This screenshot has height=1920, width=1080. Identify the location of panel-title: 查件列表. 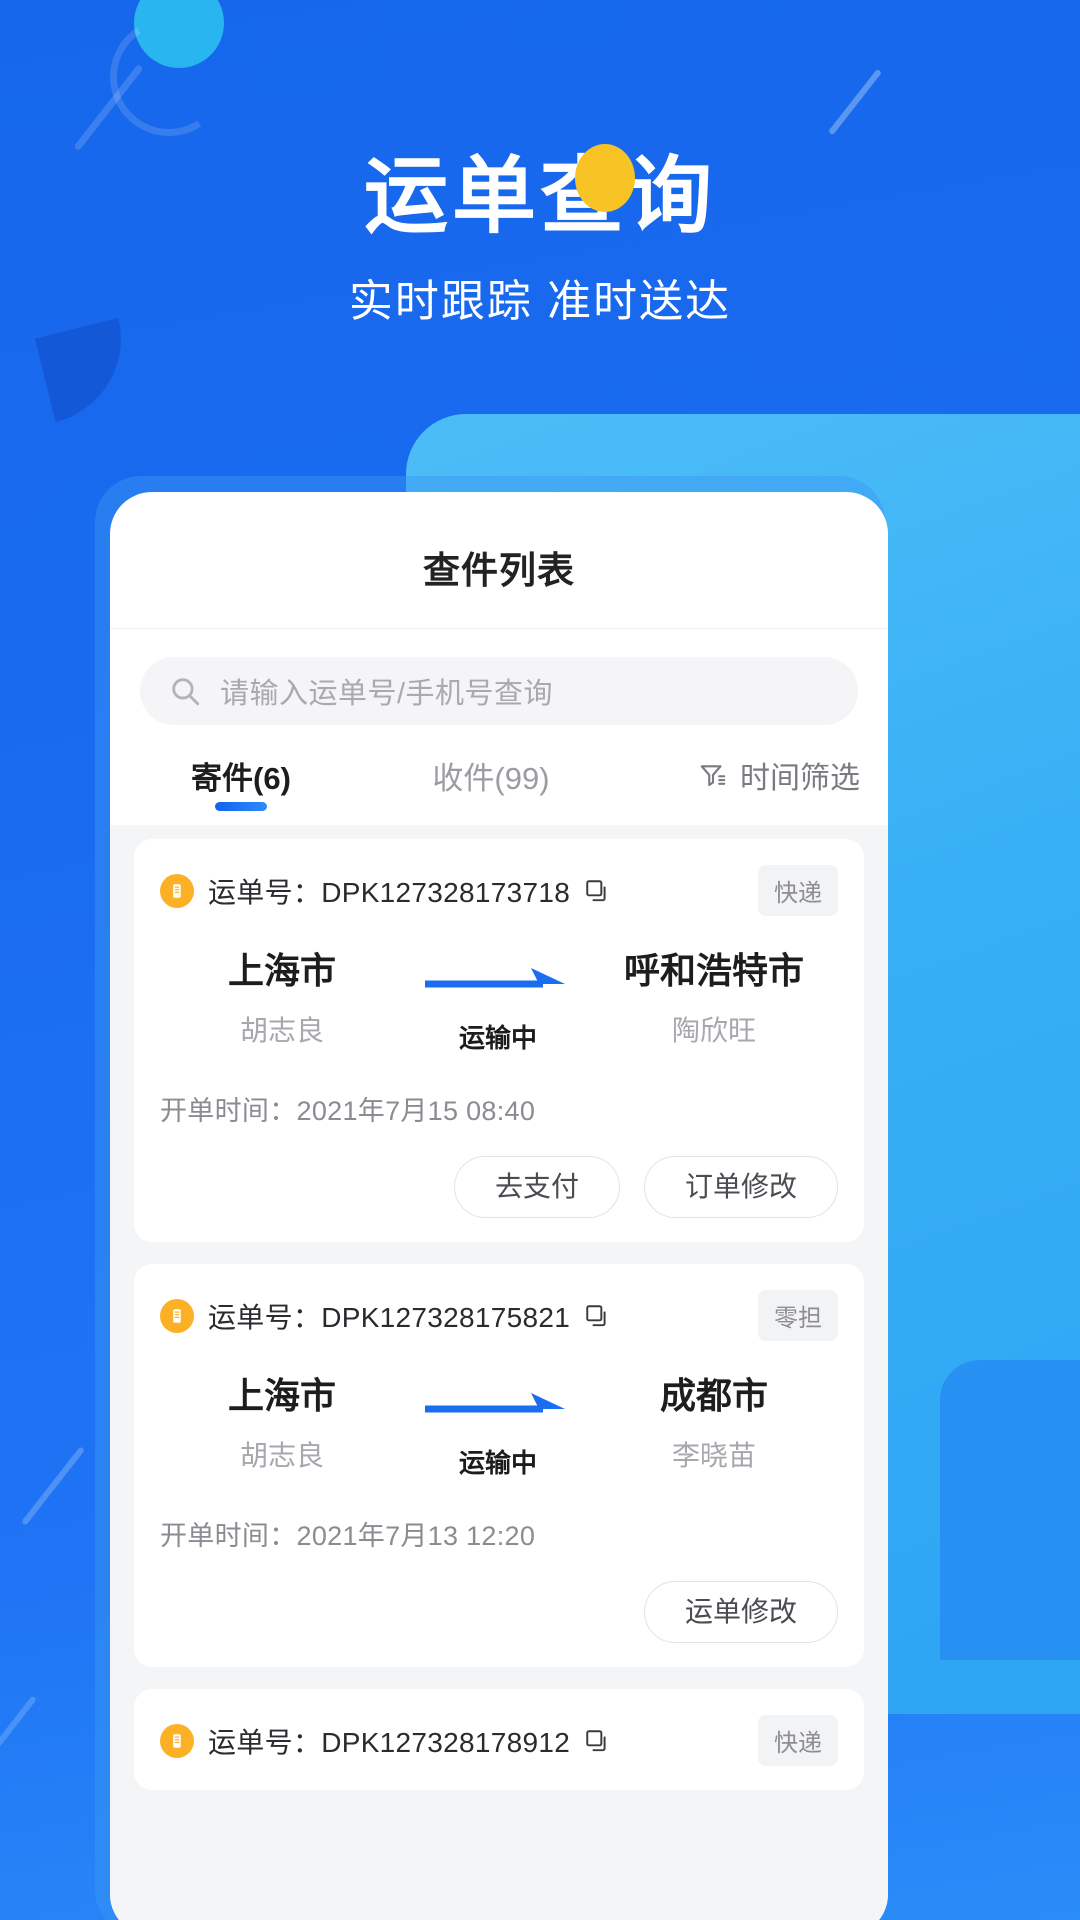
(499, 570).